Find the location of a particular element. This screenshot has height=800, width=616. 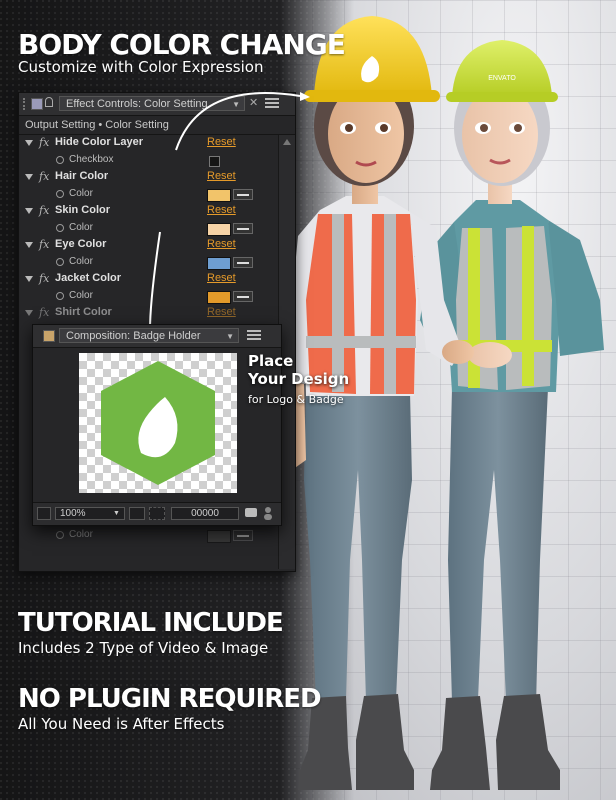

composition-header: Composition: Badge Holder ▼ is located at coordinates (157, 336).